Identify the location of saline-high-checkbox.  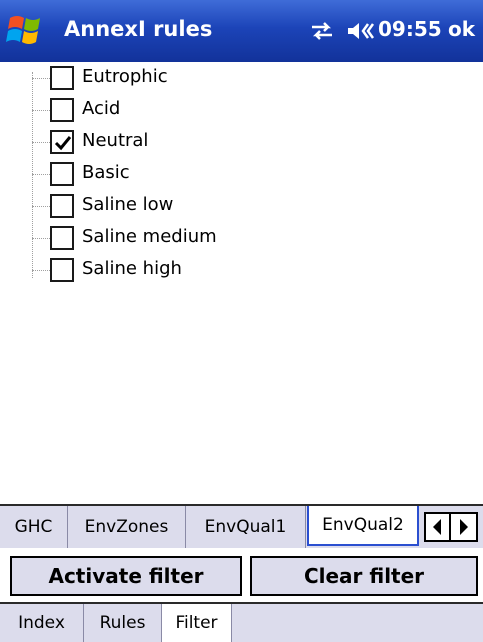
(62, 270).